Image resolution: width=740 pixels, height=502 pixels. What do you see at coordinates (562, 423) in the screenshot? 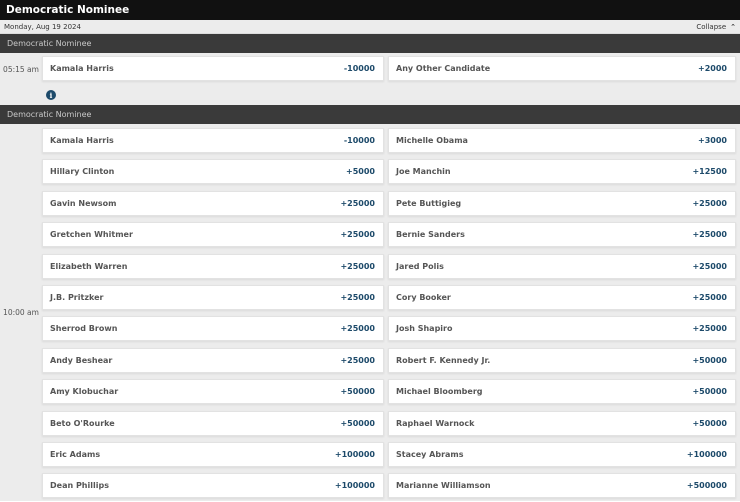
I see `selection-button: Raphael Warnock +50000` at bounding box center [562, 423].